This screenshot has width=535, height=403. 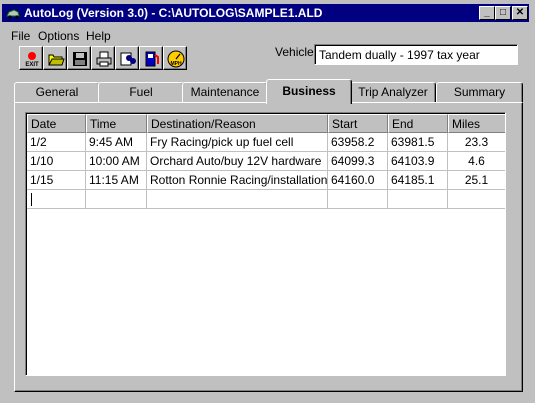 I want to click on minimize-icon: _, so click(x=487, y=12).